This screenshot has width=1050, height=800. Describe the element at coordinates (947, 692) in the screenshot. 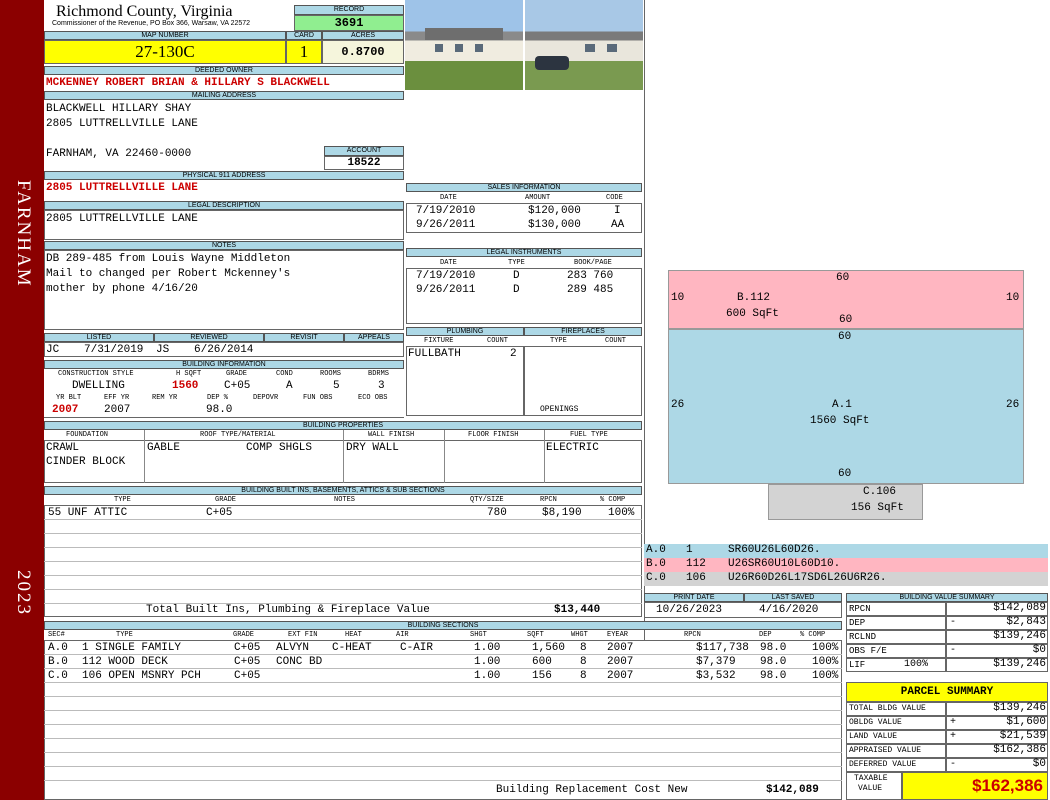

I see `parcel-summary-header: PARCEL SUMMARY` at that location.